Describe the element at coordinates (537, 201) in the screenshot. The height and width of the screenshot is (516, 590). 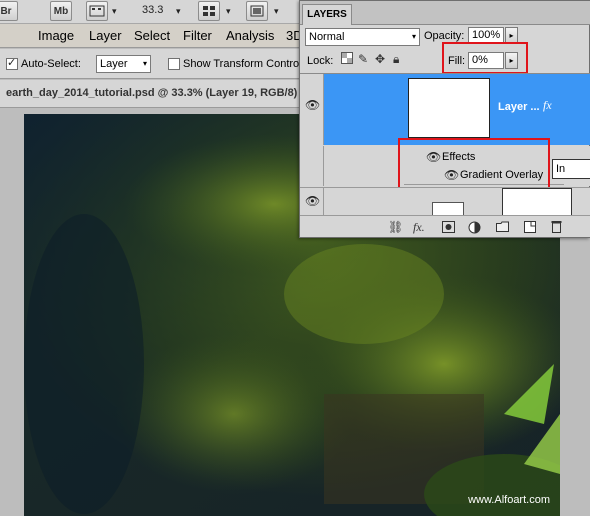
I see `layer-mask-thumbnail` at that location.